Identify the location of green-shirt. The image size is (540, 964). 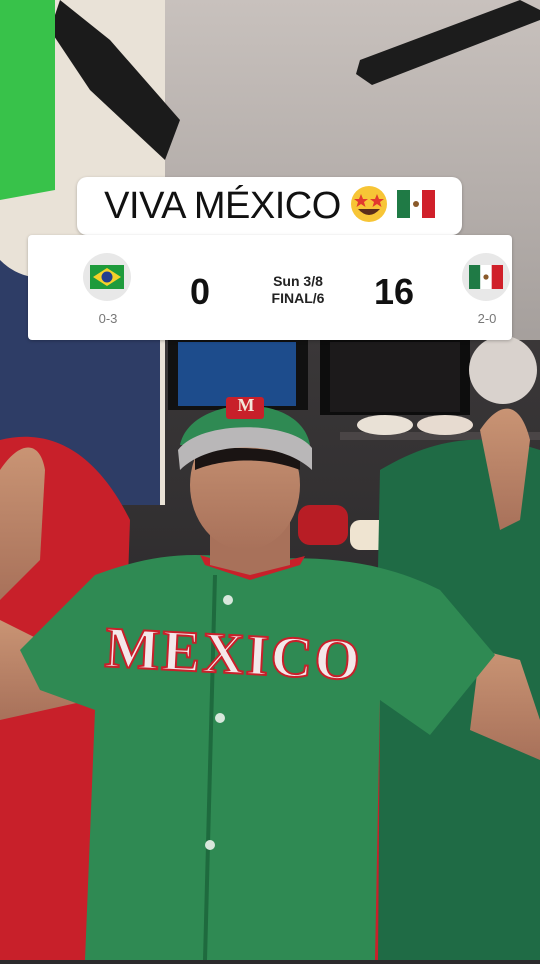
(27, 100).